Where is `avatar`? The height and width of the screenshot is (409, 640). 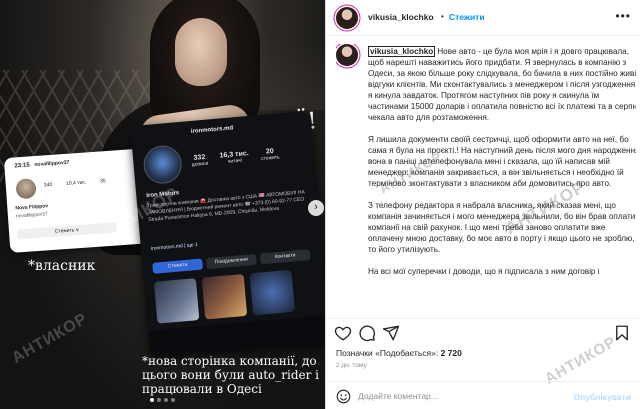
avatar is located at coordinates (347, 18).